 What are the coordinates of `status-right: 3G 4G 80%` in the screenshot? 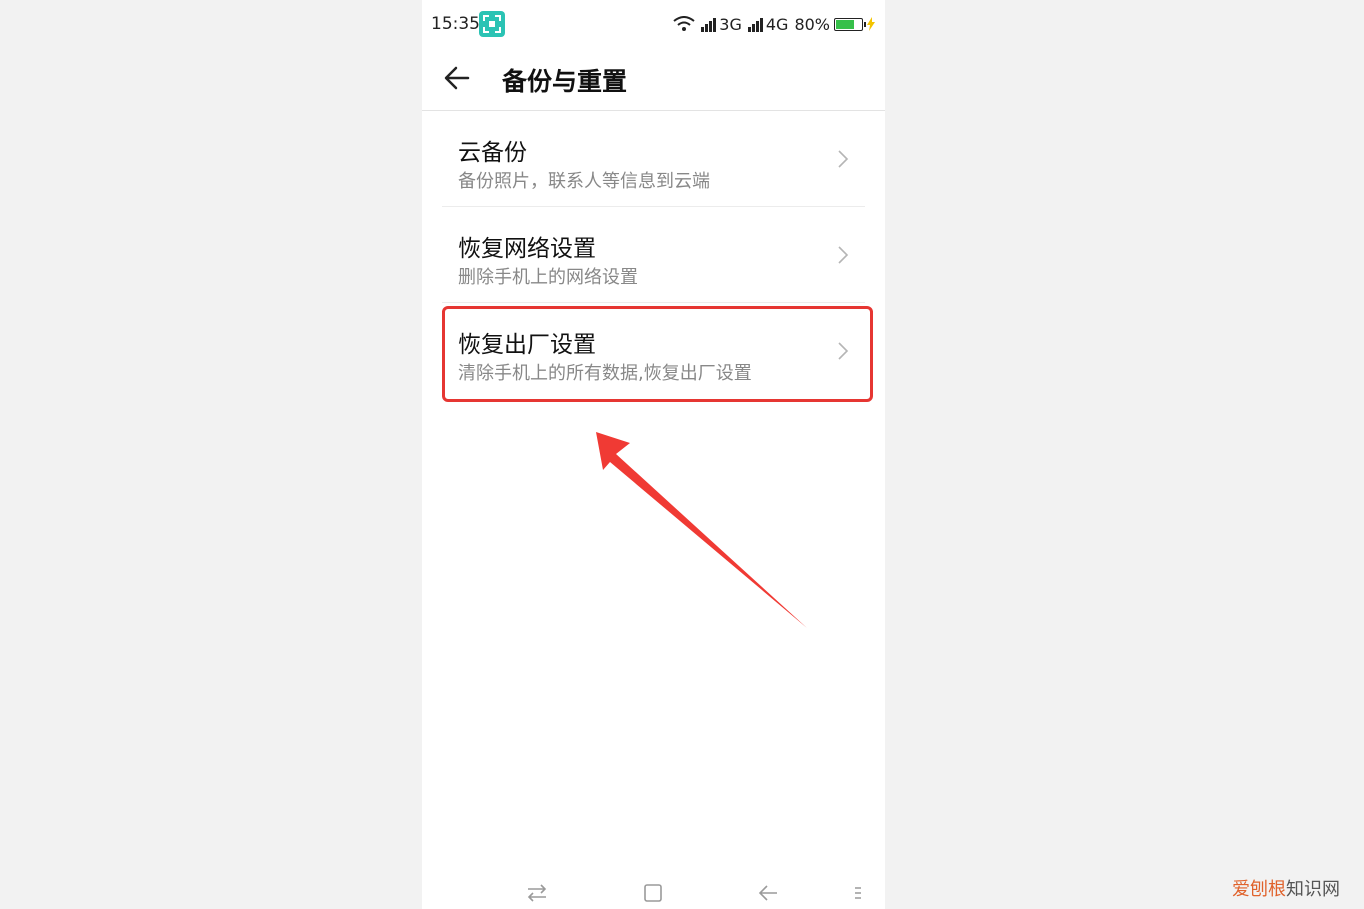 It's located at (771, 24).